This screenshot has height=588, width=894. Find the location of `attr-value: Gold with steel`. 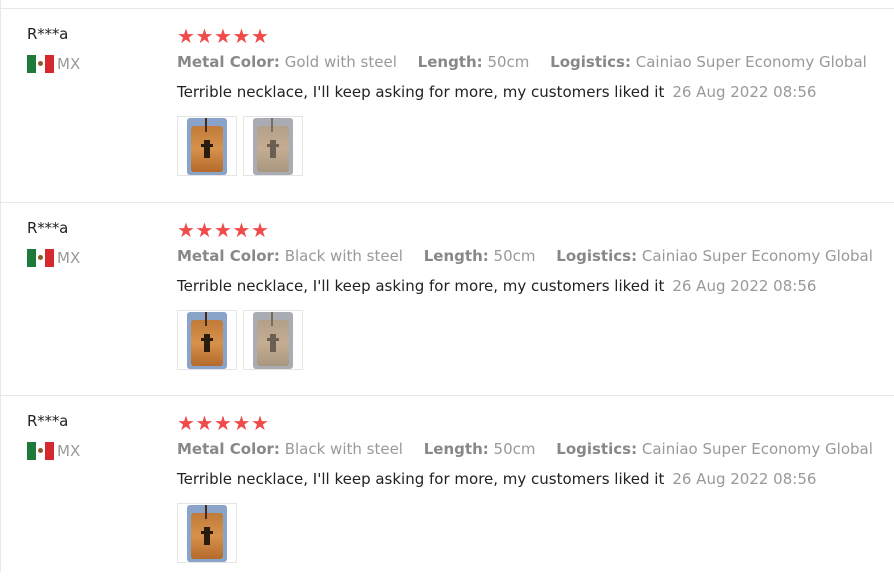

attr-value: Gold with steel is located at coordinates (340, 62).